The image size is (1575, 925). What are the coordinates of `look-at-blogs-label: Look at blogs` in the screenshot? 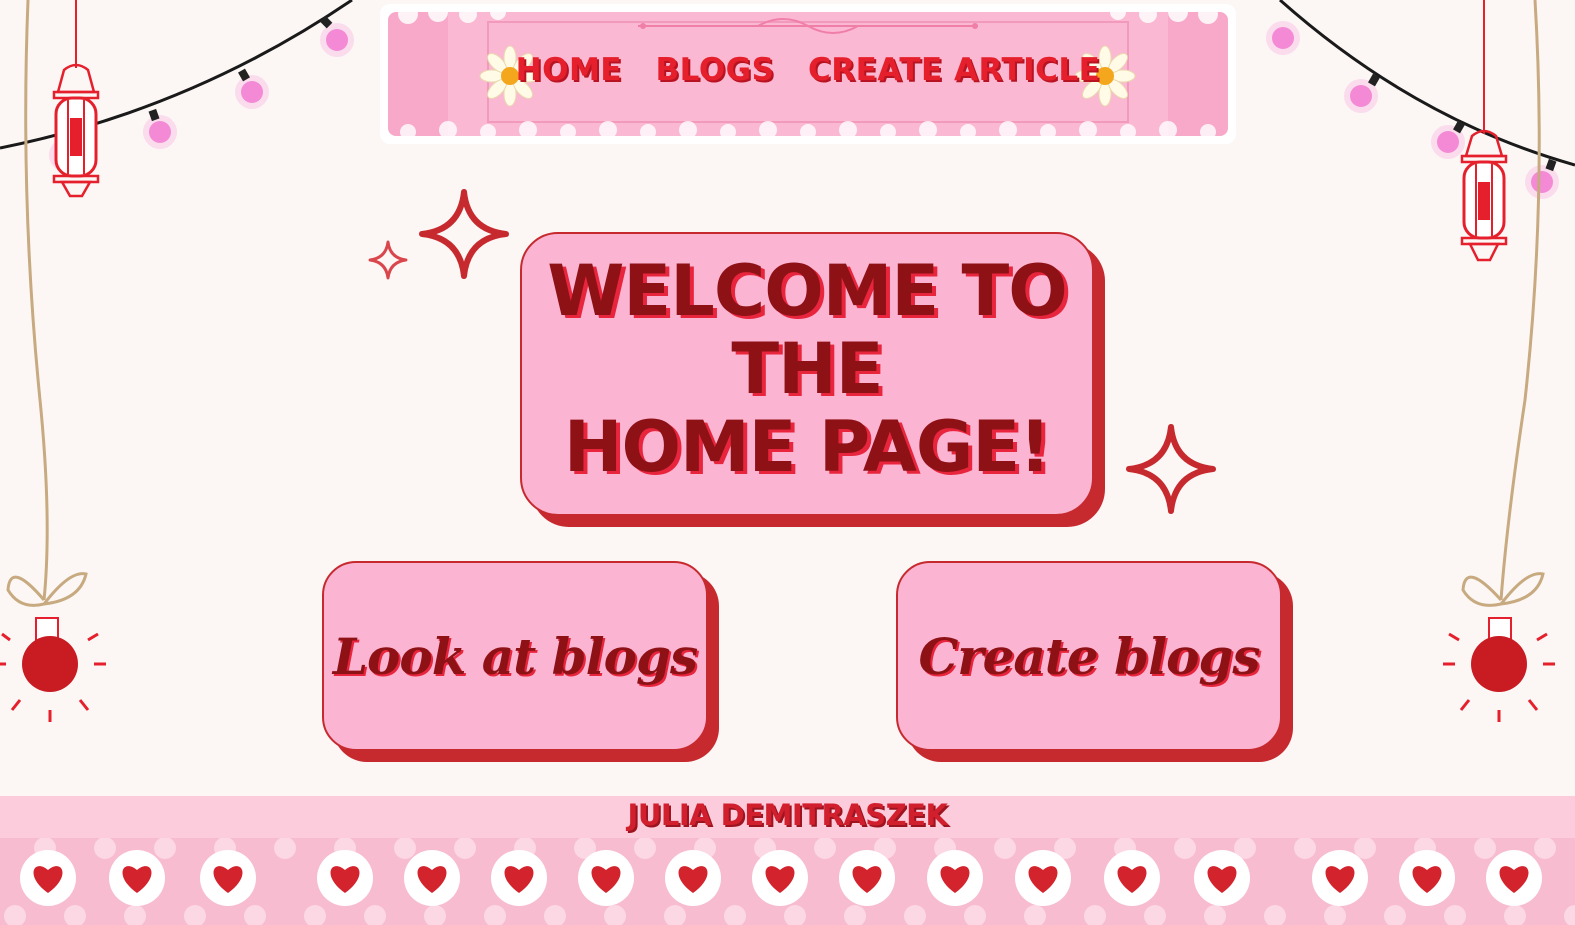 It's located at (515, 656).